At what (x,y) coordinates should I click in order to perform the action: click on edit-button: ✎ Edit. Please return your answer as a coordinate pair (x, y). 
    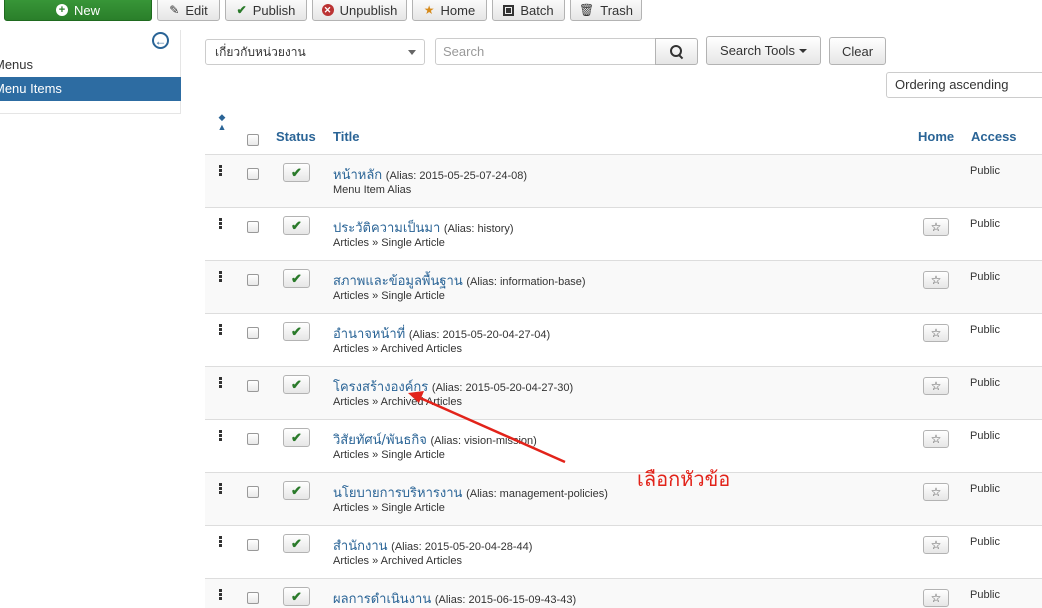
    Looking at the image, I should click on (188, 10).